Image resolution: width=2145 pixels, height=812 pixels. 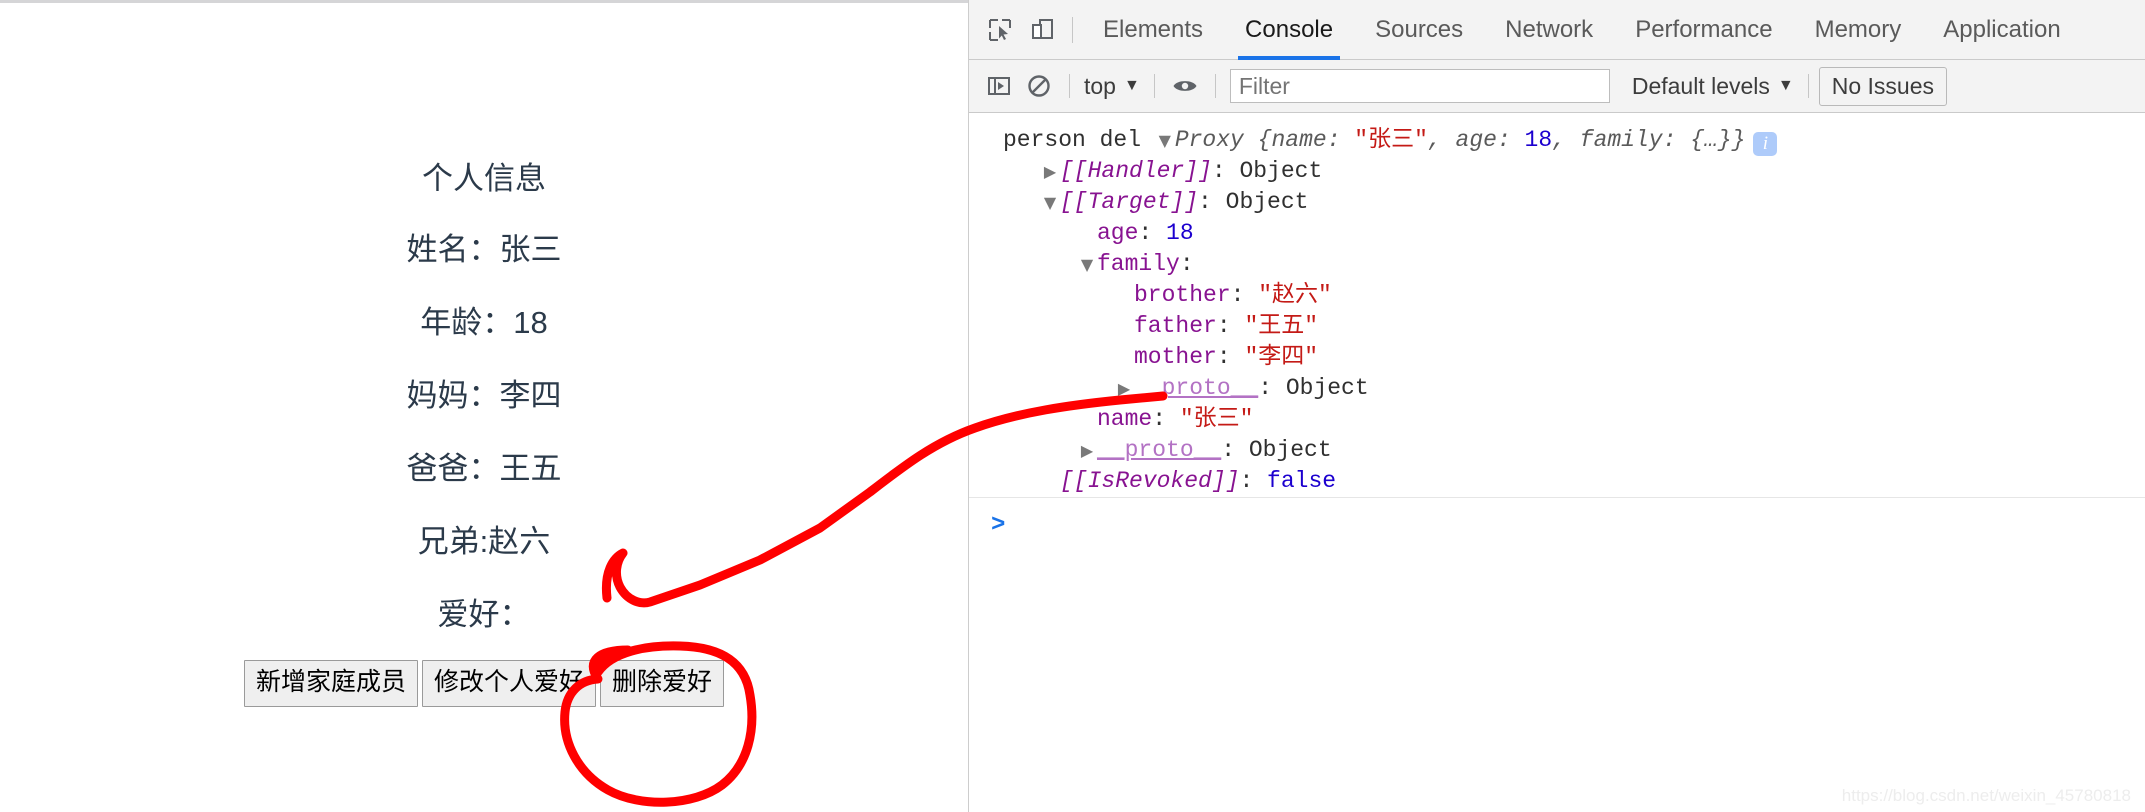 What do you see at coordinates (1216, 419) in the screenshot?
I see `console-token: "张三"` at bounding box center [1216, 419].